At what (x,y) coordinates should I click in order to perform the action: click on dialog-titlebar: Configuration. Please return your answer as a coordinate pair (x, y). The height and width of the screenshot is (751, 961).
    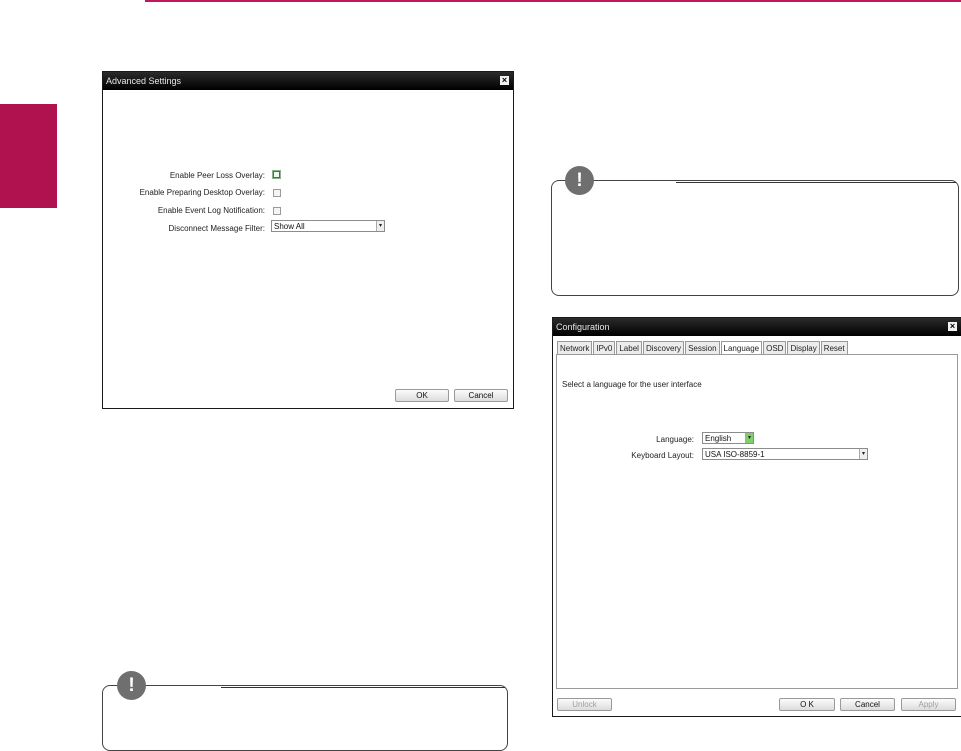
    Looking at the image, I should click on (757, 327).